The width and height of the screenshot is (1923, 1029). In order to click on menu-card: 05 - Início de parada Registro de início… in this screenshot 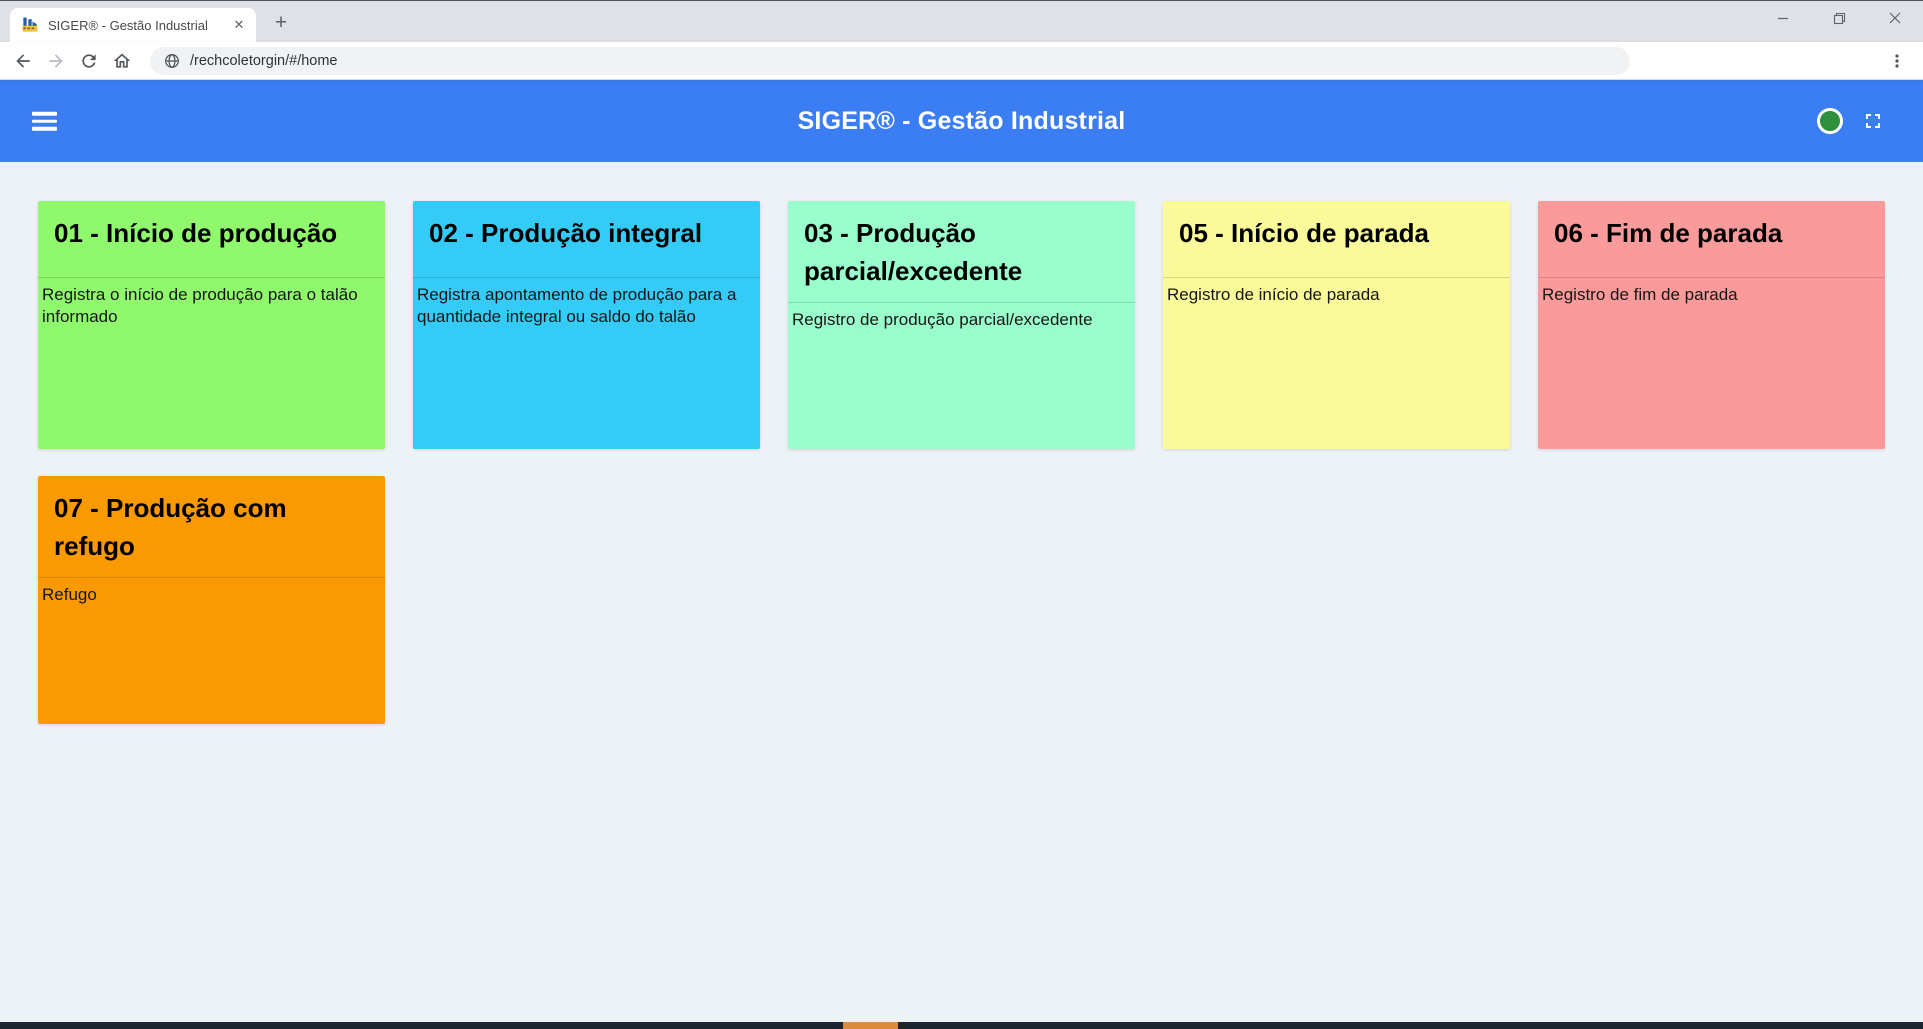, I will do `click(1336, 325)`.